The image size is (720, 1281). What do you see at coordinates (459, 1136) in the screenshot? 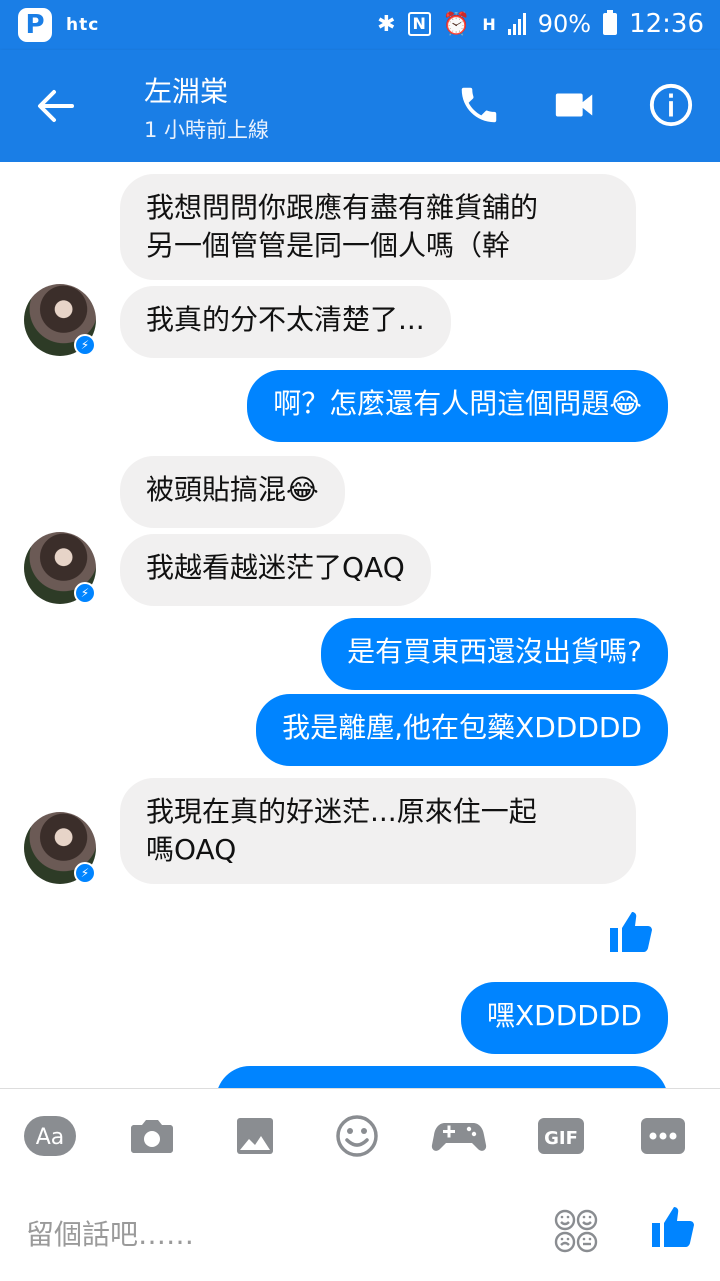
I see `game-icon` at bounding box center [459, 1136].